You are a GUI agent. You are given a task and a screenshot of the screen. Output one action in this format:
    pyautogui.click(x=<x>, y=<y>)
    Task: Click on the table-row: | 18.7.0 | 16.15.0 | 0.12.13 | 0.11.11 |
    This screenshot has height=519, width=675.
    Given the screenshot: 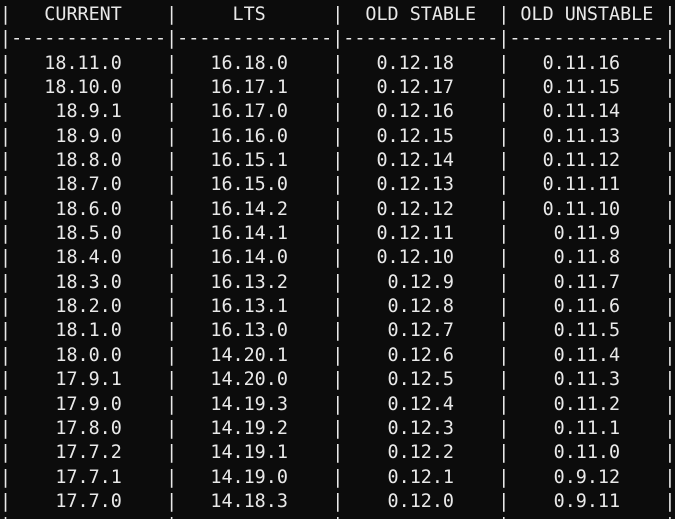 What is the action you would take?
    pyautogui.click(x=337, y=185)
    